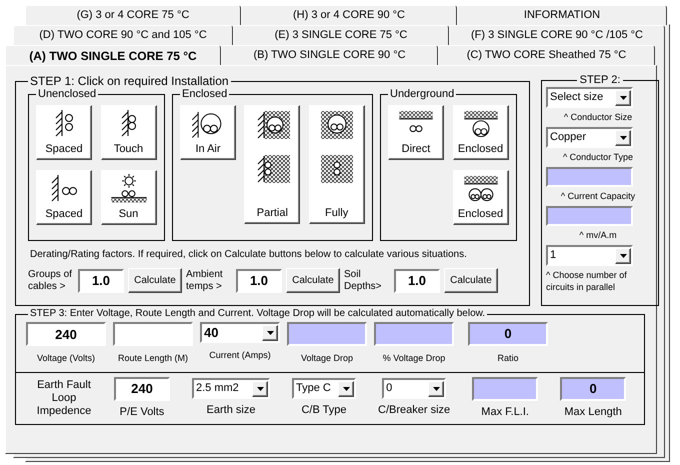  Describe the element at coordinates (589, 255) in the screenshot. I see `dropdown-field: 1` at that location.